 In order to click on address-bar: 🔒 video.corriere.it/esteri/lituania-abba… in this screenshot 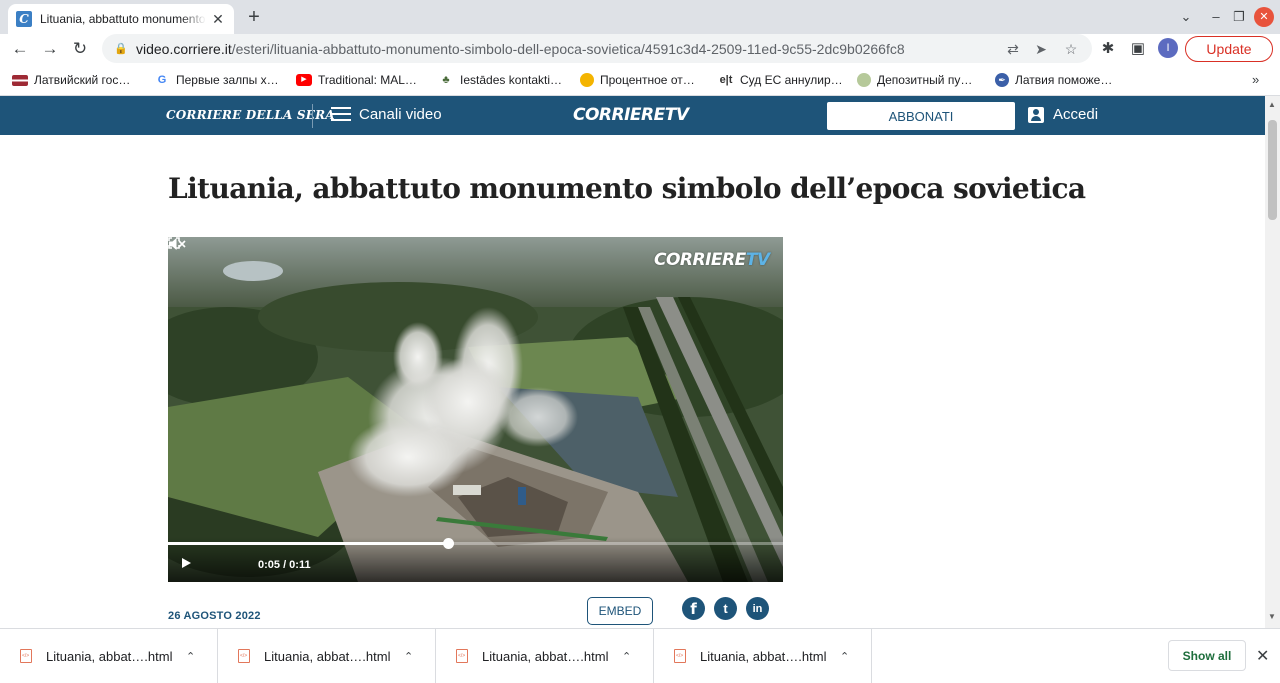, I will do `click(597, 48)`.